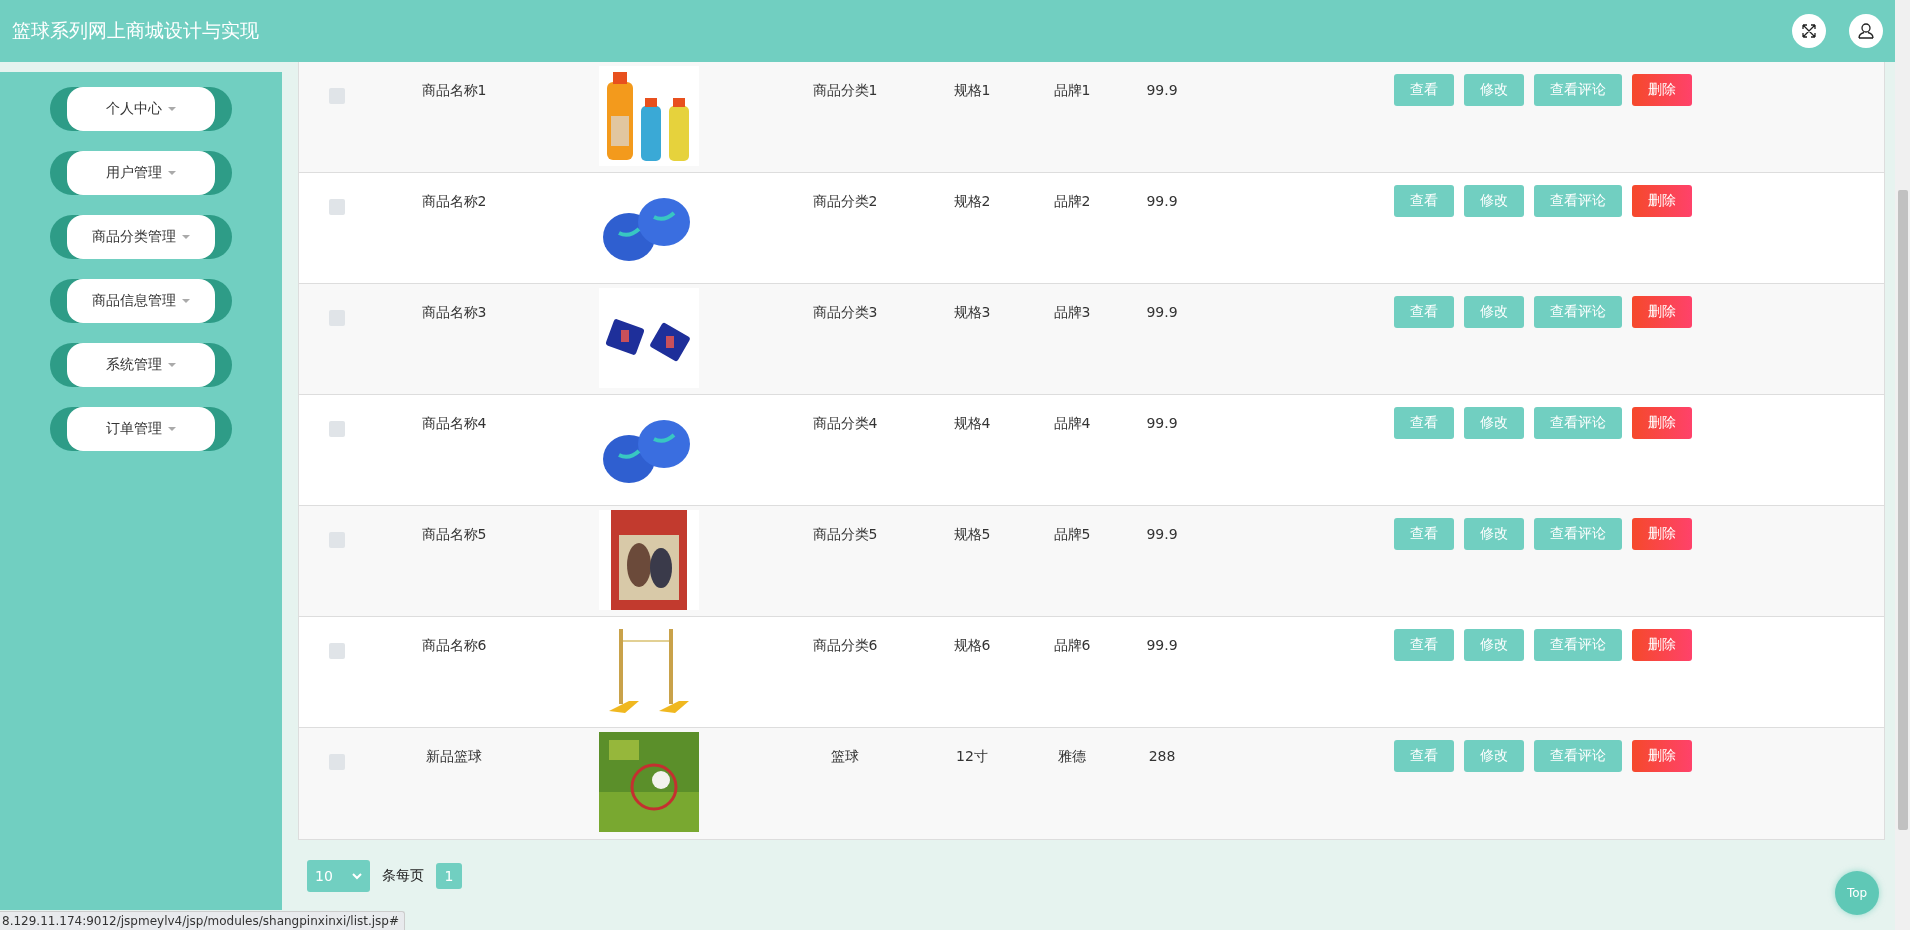 The width and height of the screenshot is (1910, 930). I want to click on table-cell-text: 12寸, so click(972, 756).